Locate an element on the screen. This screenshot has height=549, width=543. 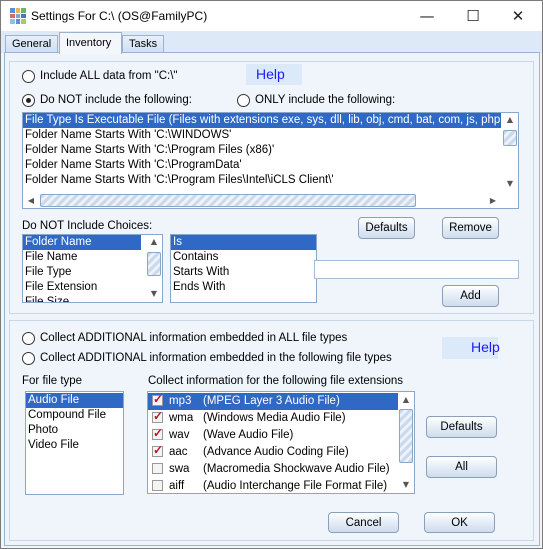
extension-item: aac (Advance Audio Coding File) is located at coordinates (273, 451).